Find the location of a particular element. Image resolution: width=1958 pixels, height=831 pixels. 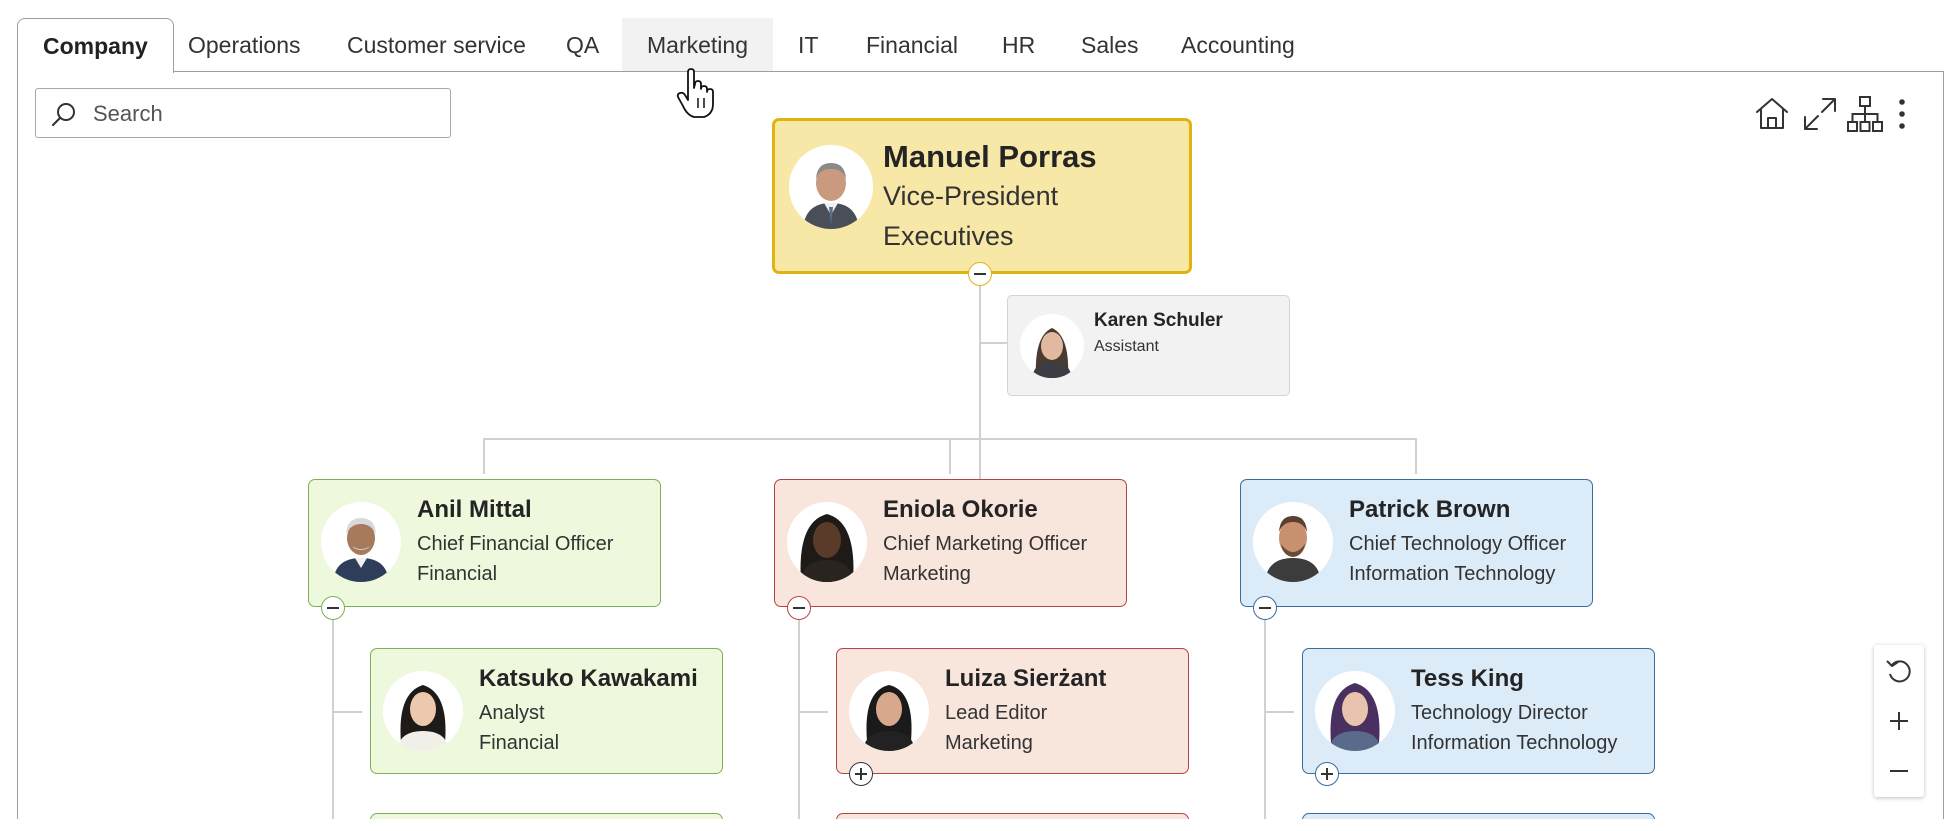

org-card-root: Manuel Porras Vice-President Executives is located at coordinates (982, 196).